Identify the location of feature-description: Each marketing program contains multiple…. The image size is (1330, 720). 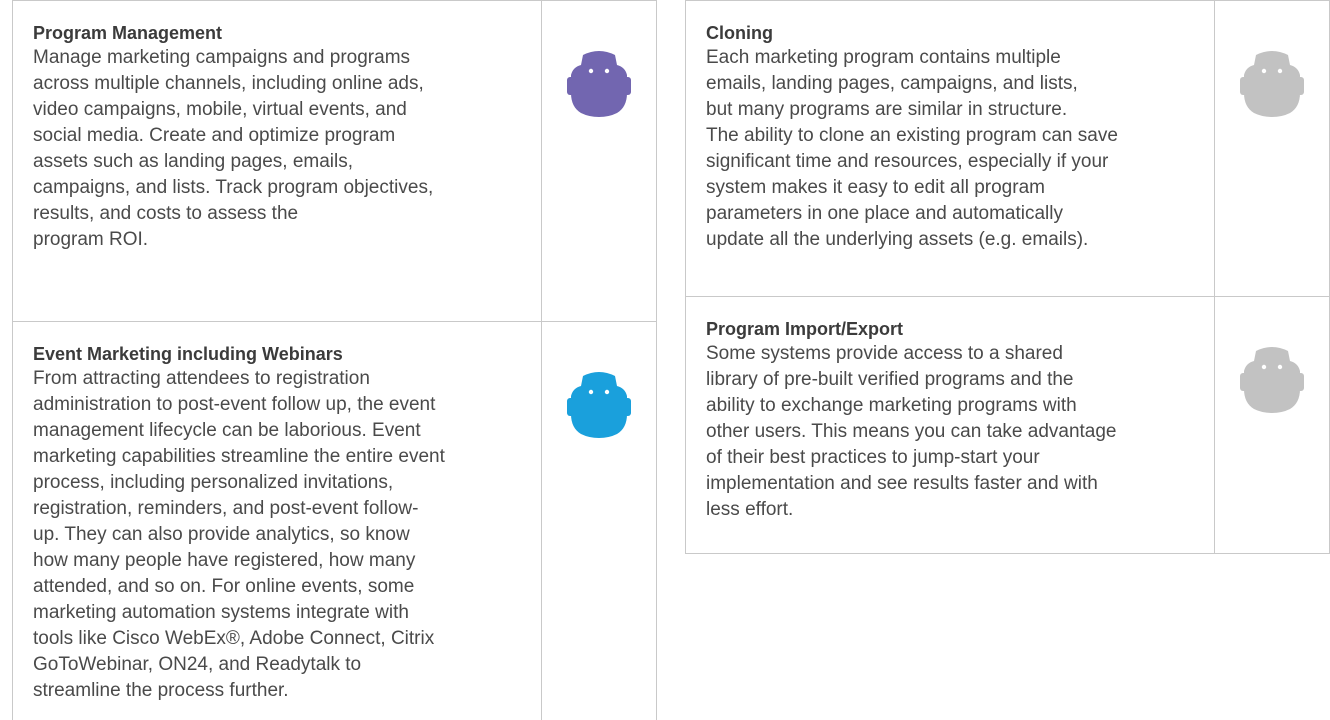
(912, 148).